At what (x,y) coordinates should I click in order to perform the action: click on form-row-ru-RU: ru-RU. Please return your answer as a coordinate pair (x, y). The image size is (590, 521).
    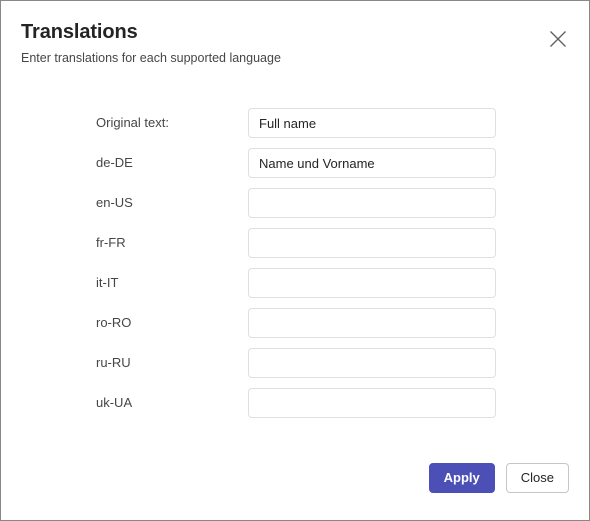
    Looking at the image, I should click on (295, 363).